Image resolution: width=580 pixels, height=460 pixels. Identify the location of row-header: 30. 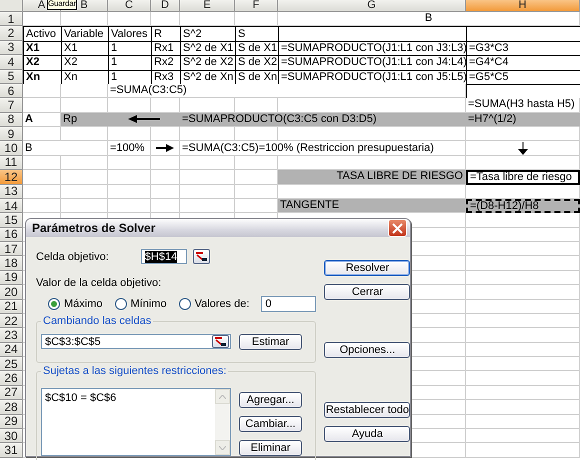
(11, 436).